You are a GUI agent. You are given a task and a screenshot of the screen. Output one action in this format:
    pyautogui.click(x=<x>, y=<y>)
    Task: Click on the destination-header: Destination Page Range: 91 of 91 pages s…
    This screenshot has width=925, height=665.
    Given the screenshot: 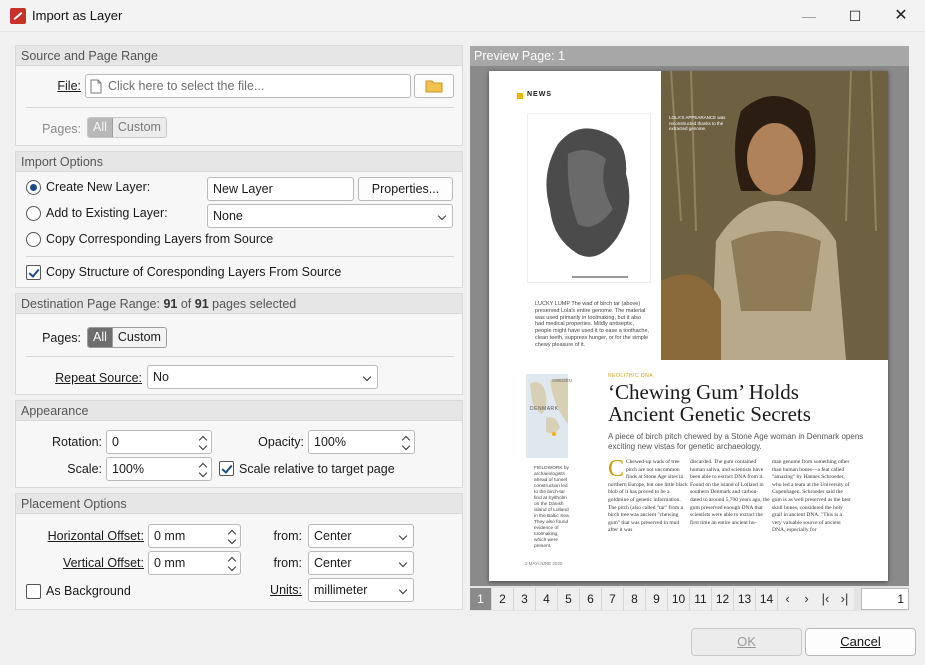 What is the action you would take?
    pyautogui.click(x=239, y=304)
    